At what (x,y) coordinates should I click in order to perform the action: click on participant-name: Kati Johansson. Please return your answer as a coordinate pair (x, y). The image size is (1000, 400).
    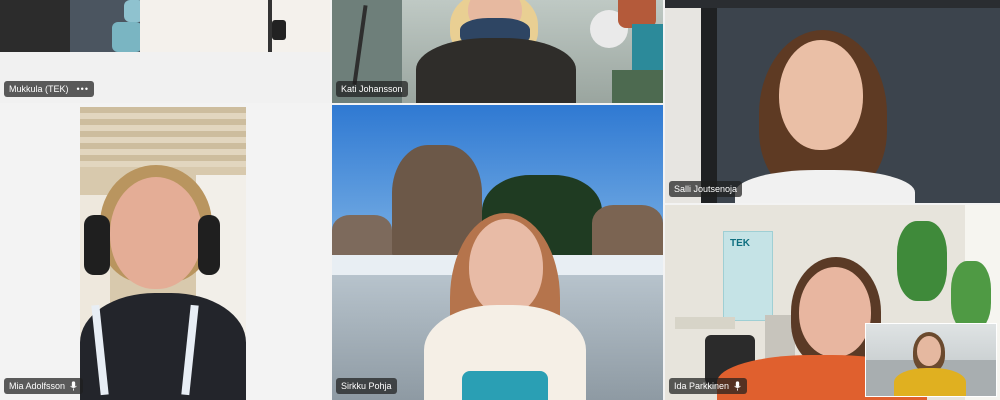
    Looking at the image, I should click on (372, 89).